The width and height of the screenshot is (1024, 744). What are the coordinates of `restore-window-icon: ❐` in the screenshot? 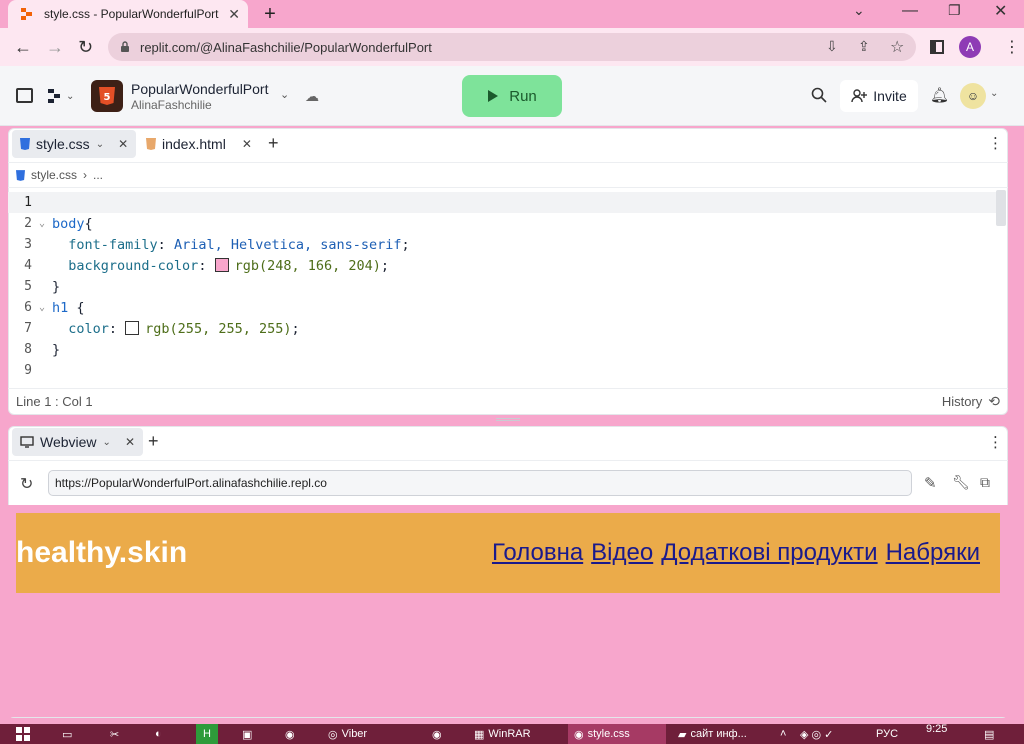 It's located at (954, 10).